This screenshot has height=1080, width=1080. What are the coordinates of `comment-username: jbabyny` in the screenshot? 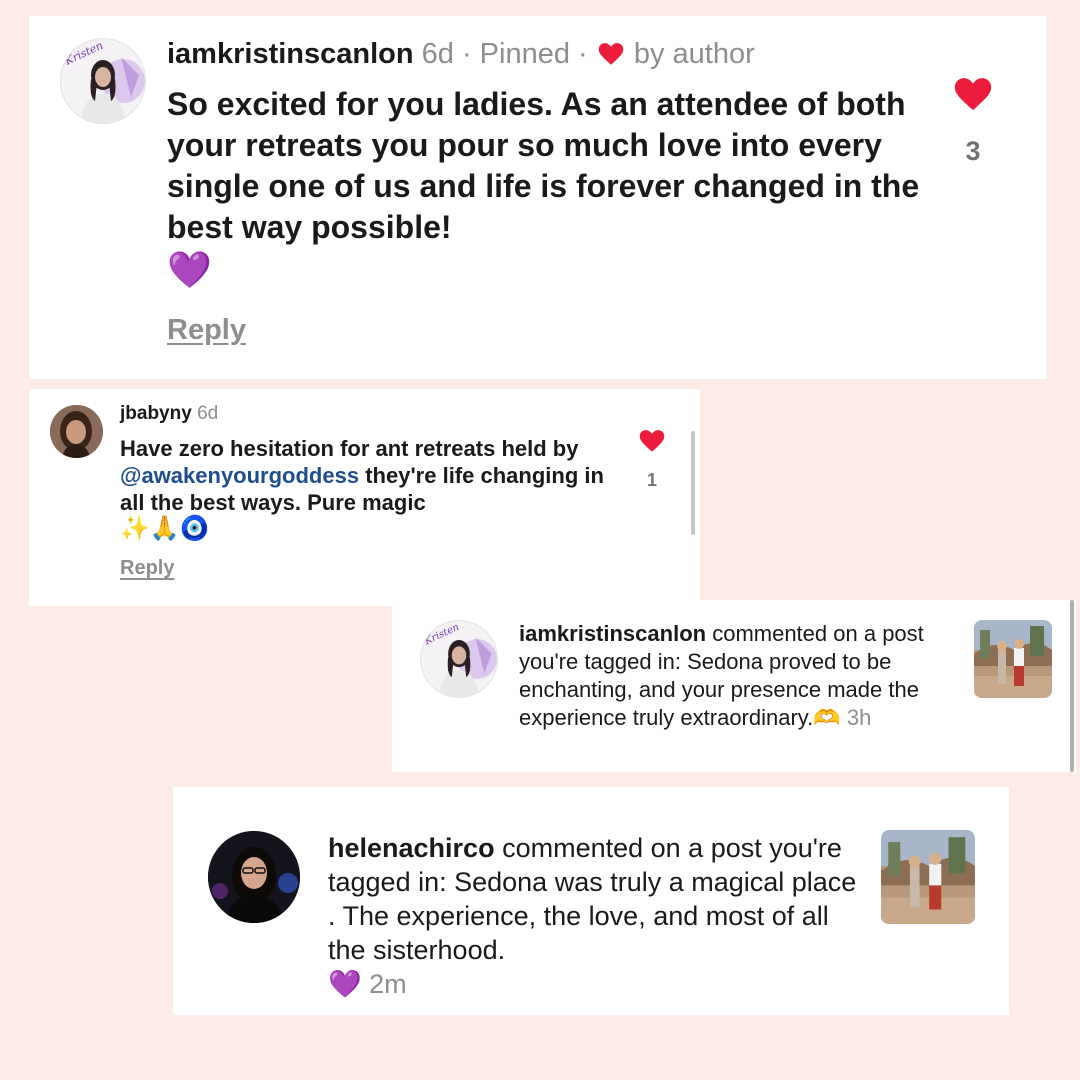 It's located at (156, 413).